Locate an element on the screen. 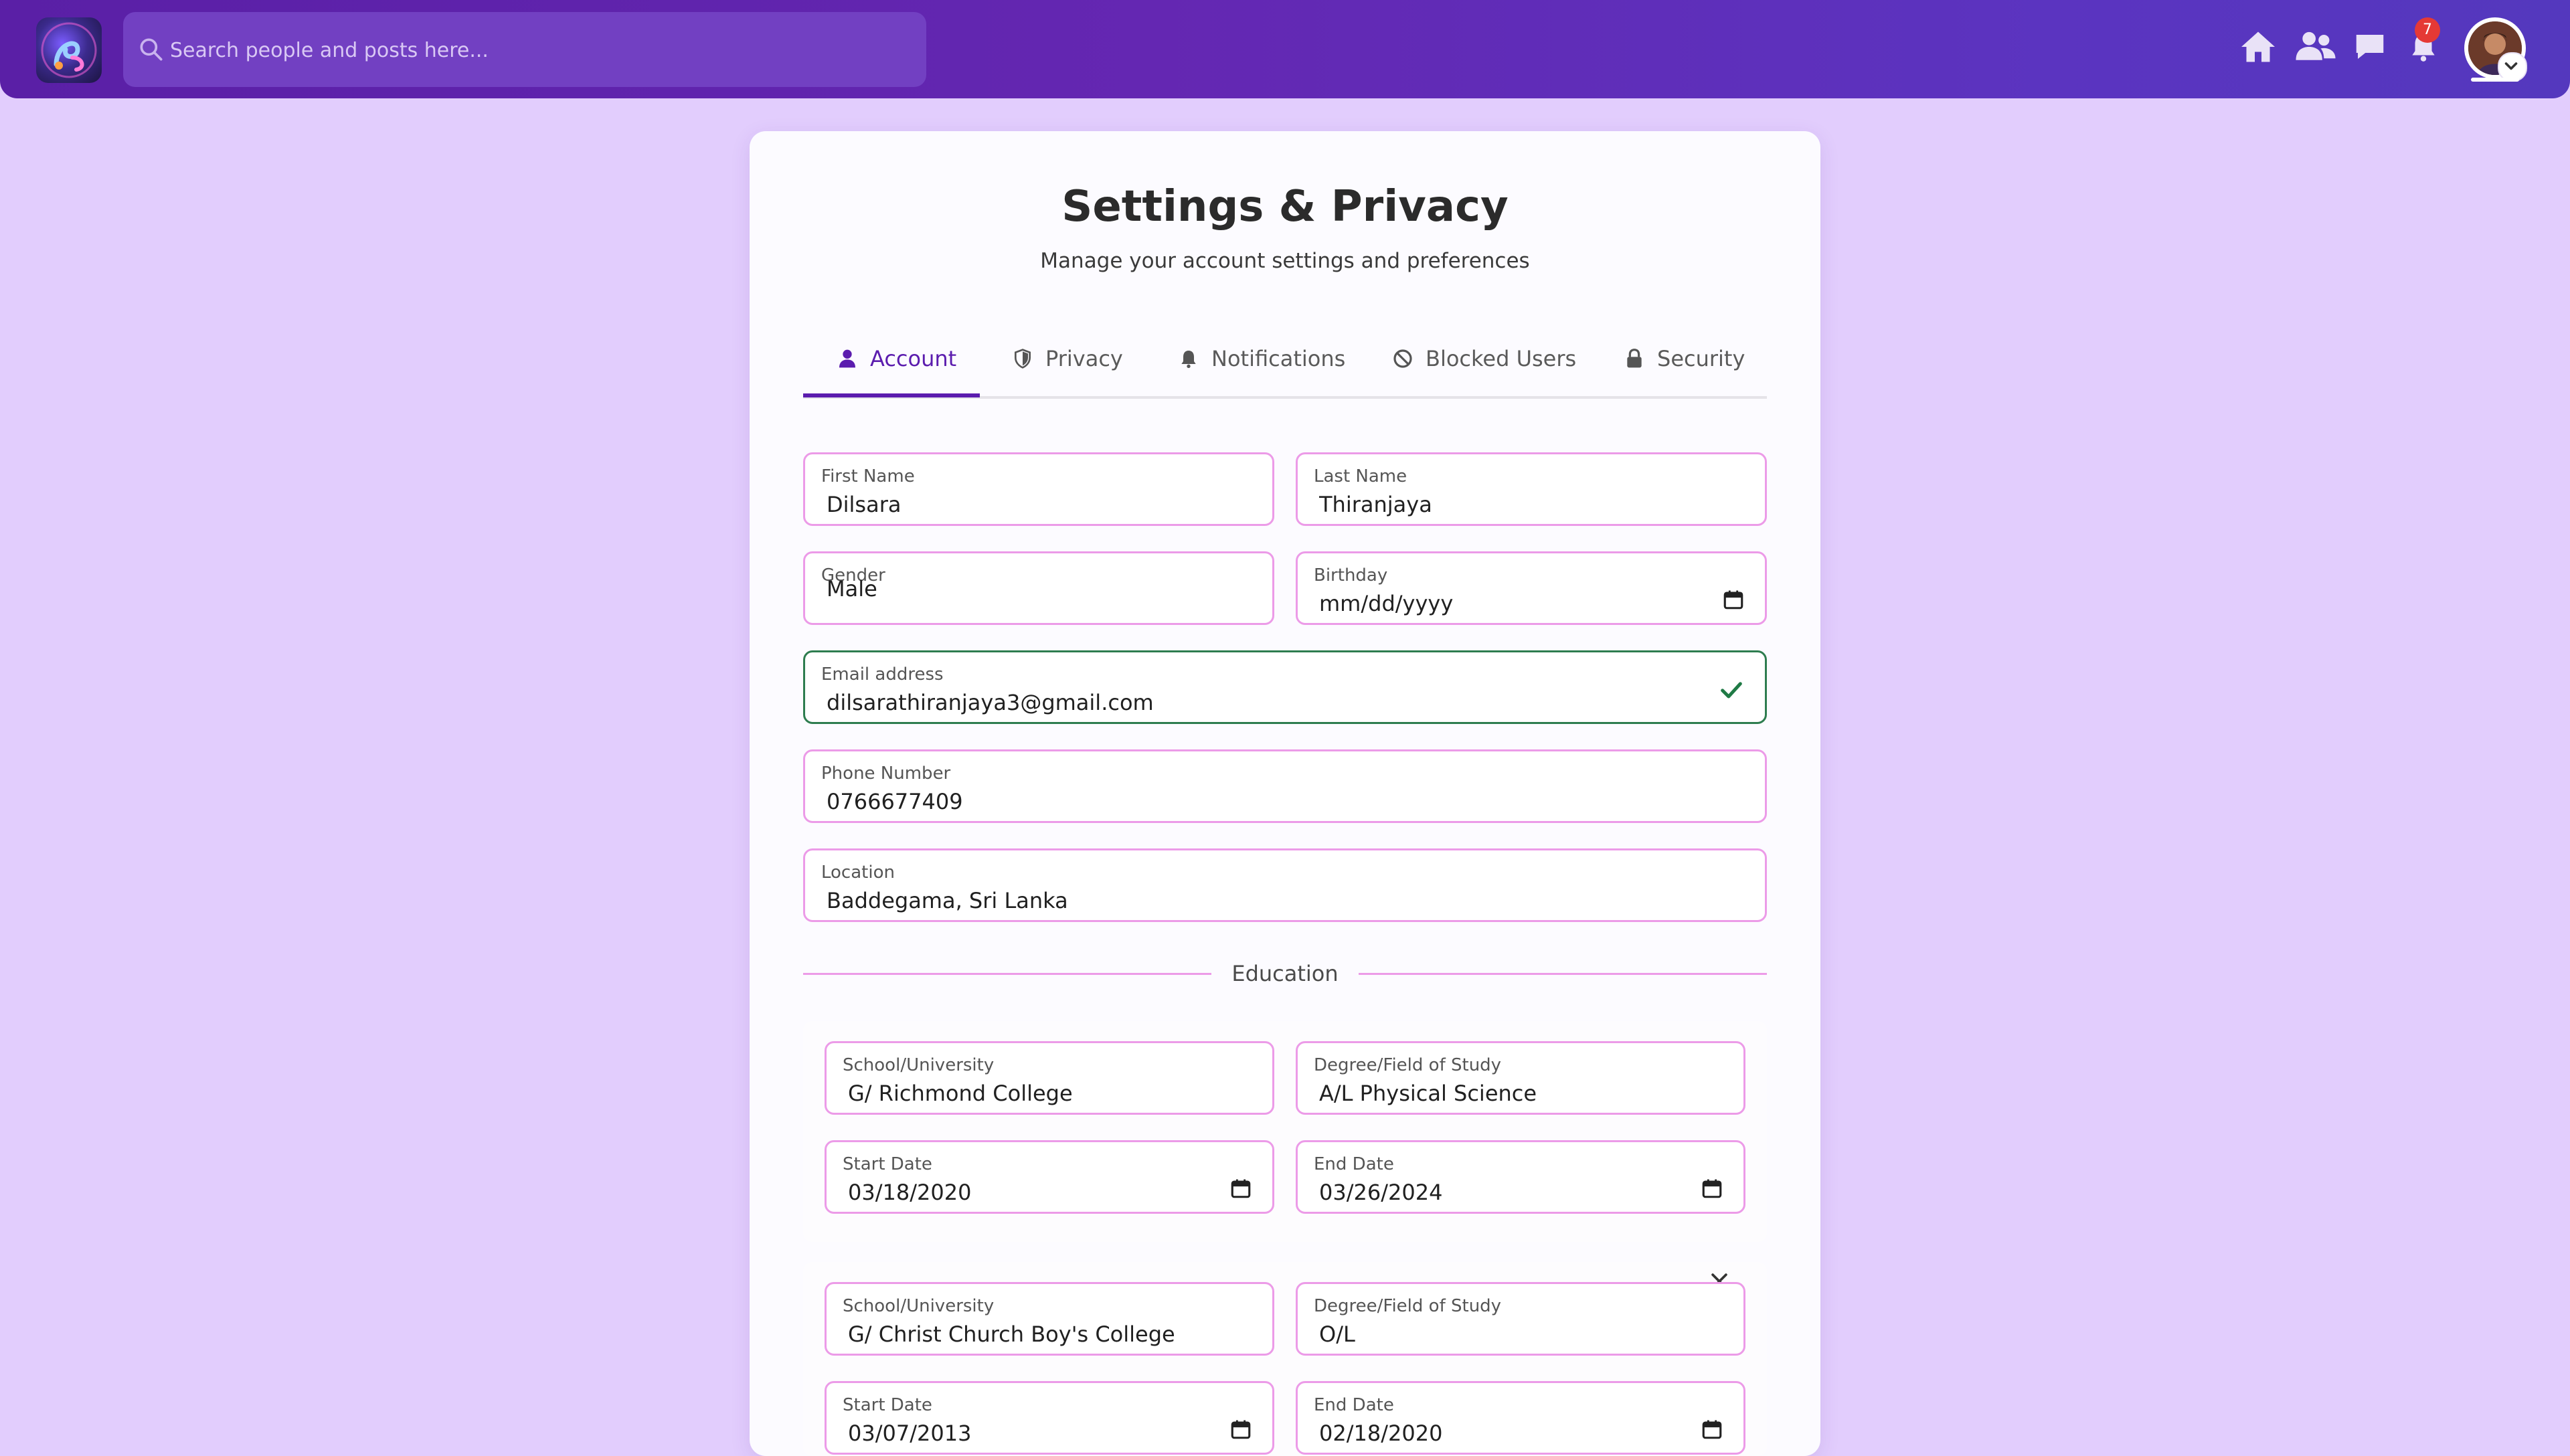 The height and width of the screenshot is (1456, 2570). field-label: First Name is located at coordinates (868, 476).